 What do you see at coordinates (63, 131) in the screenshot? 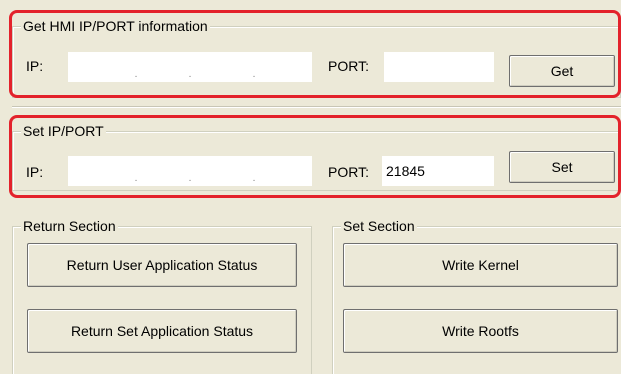
I see `set-ipport-group-title: Set IP/PORT` at bounding box center [63, 131].